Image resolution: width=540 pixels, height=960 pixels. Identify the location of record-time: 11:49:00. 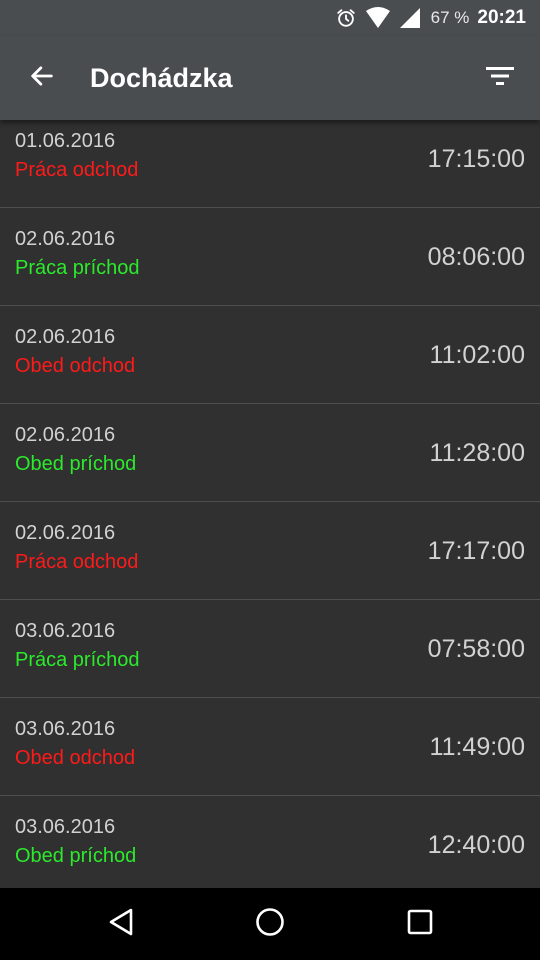
(477, 747).